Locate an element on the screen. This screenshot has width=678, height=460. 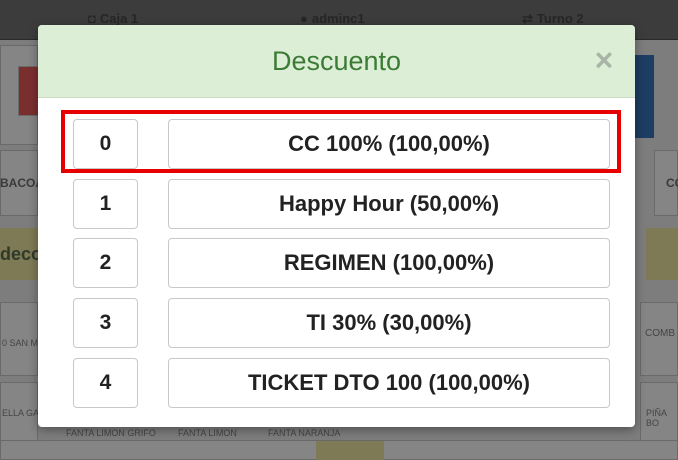
bg-product-fanta-limon: FANTA LIMON is located at coordinates (207, 433).